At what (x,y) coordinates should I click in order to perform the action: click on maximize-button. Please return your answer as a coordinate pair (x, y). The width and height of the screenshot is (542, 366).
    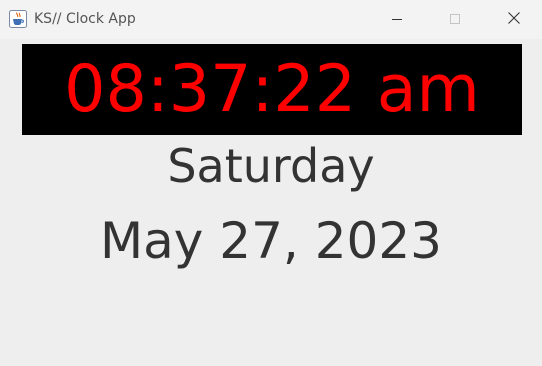
    Looking at the image, I should click on (455, 19).